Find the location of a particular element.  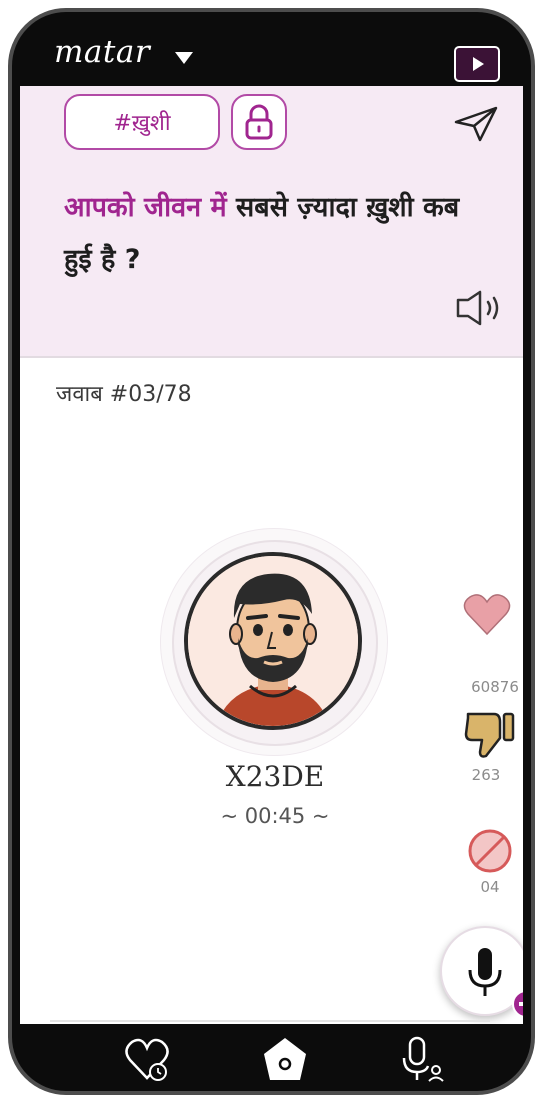

home-icon is located at coordinates (285, 1059).